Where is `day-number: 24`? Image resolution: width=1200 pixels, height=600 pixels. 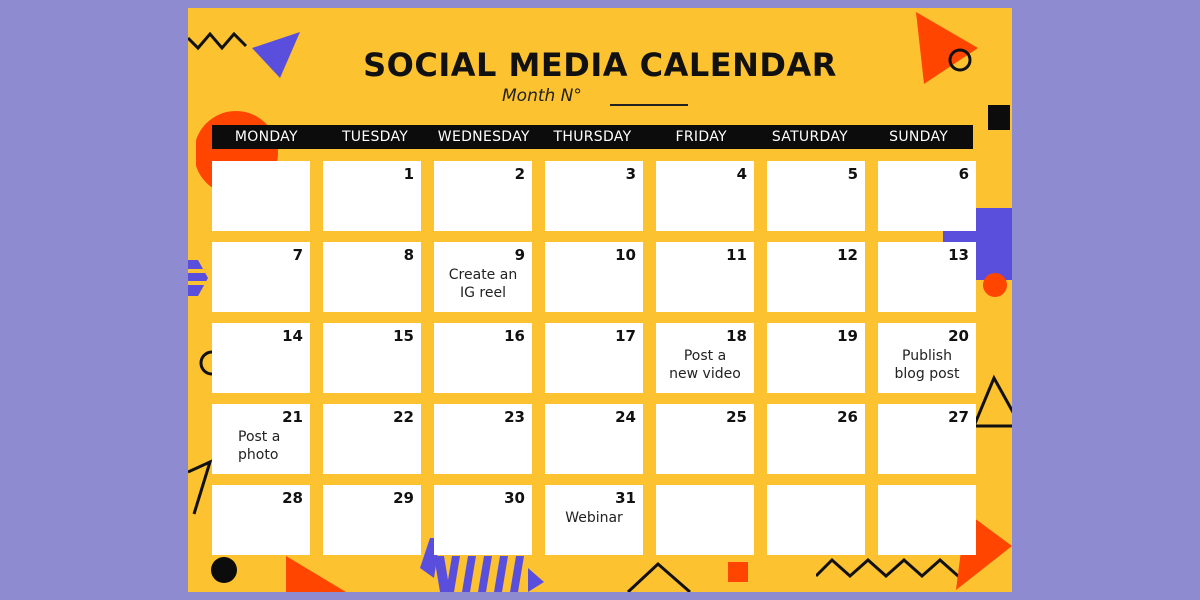 day-number: 24 is located at coordinates (625, 417).